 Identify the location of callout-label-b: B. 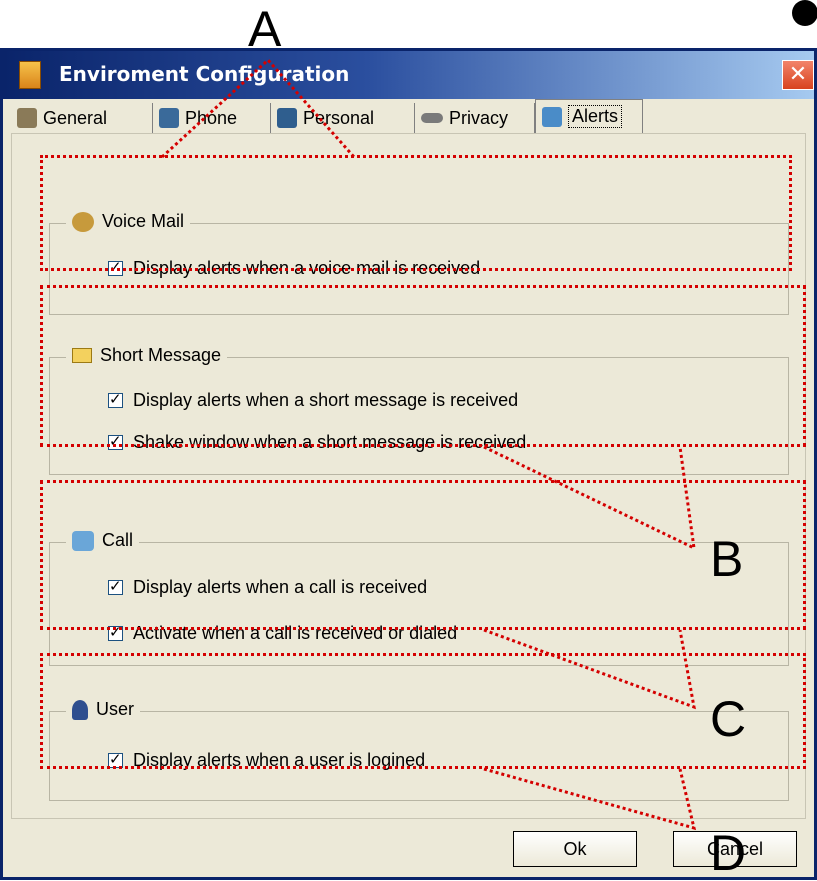
(727, 559).